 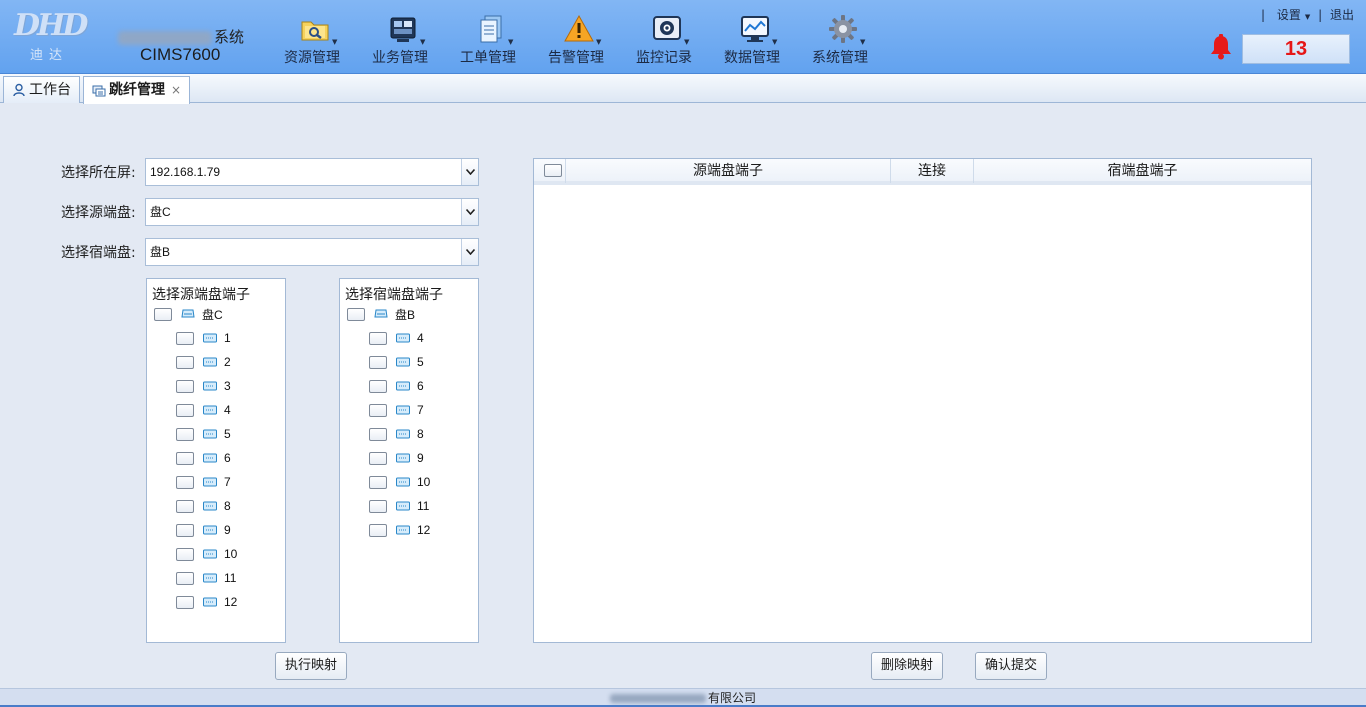 What do you see at coordinates (41, 89) in the screenshot?
I see `tab-workbench: 工作台` at bounding box center [41, 89].